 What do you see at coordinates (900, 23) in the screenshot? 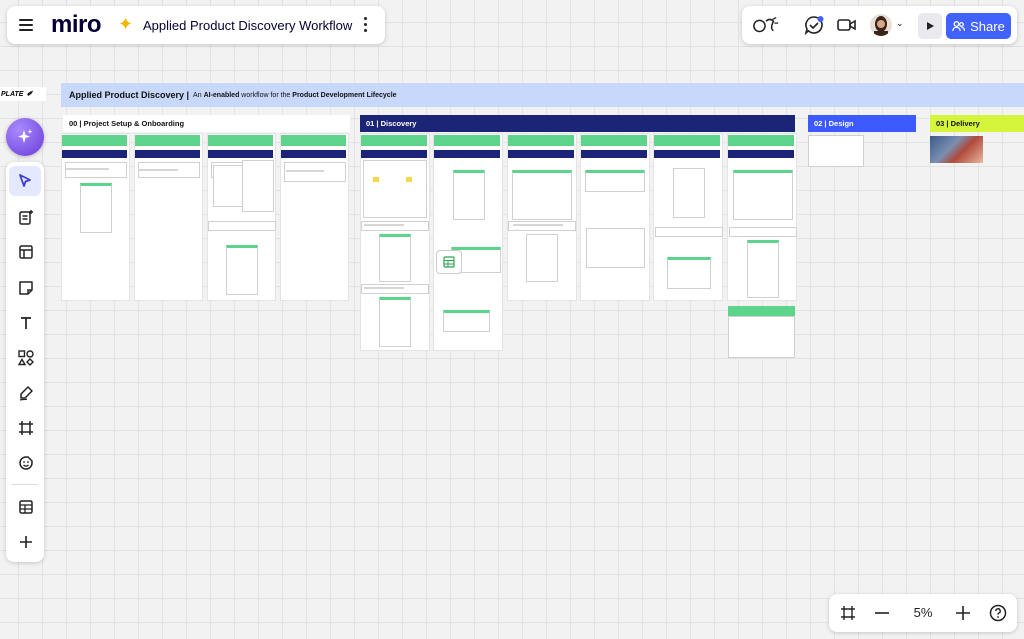
I see `avatar-chevron-down-icon: ⌄` at bounding box center [900, 23].